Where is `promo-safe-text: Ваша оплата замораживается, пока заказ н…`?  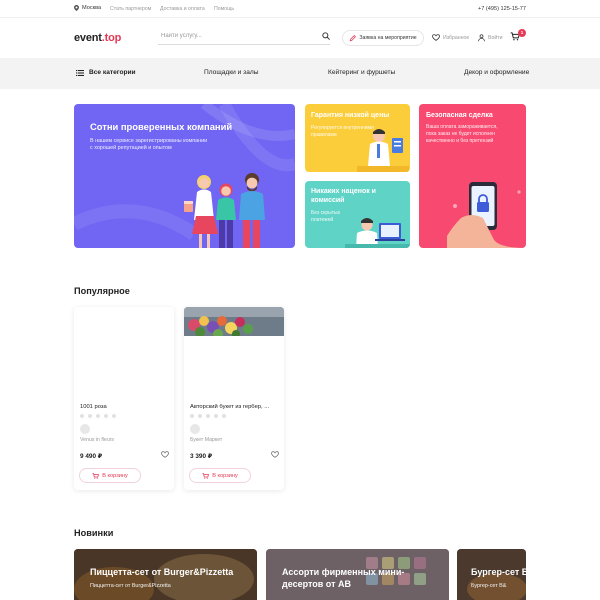 promo-safe-text: Ваша оплата замораживается, пока заказ н… is located at coordinates (462, 134).